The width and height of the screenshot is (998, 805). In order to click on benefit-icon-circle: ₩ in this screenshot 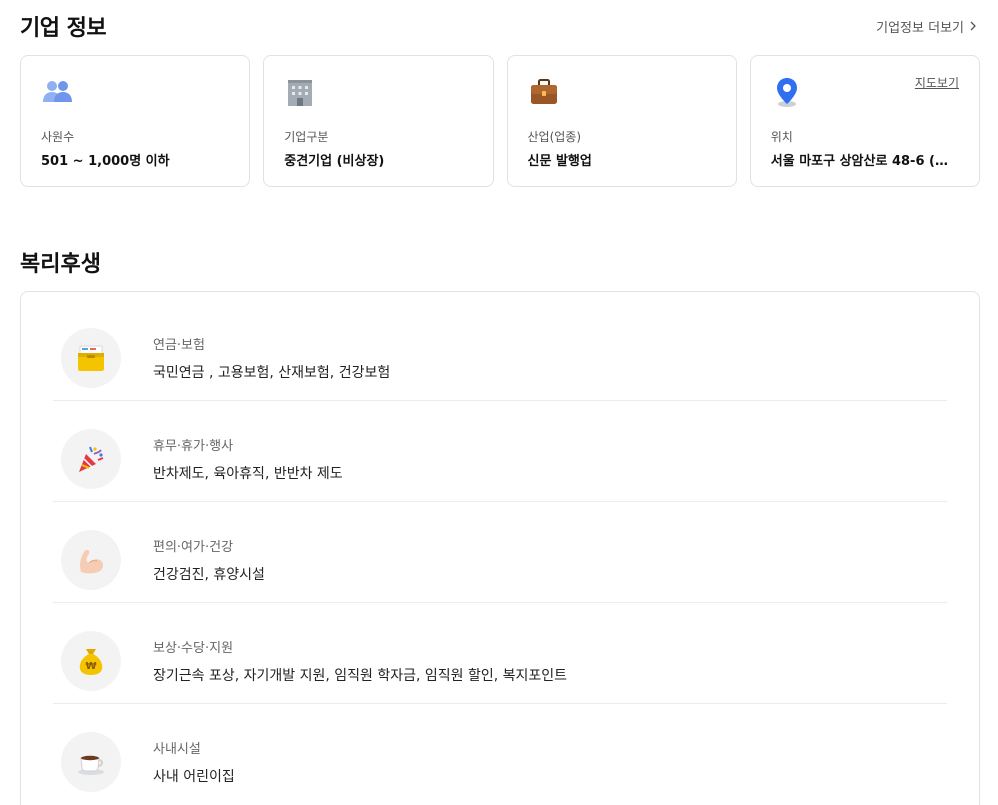, I will do `click(91, 661)`.